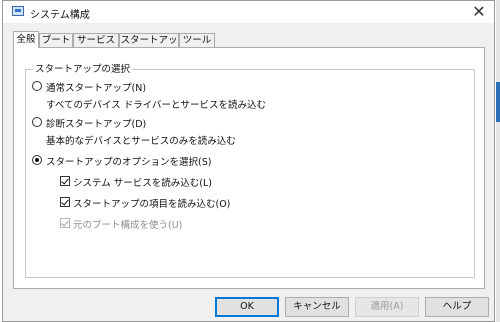 The height and width of the screenshot is (322, 500). I want to click on help-button: ヘルプ, so click(457, 307).